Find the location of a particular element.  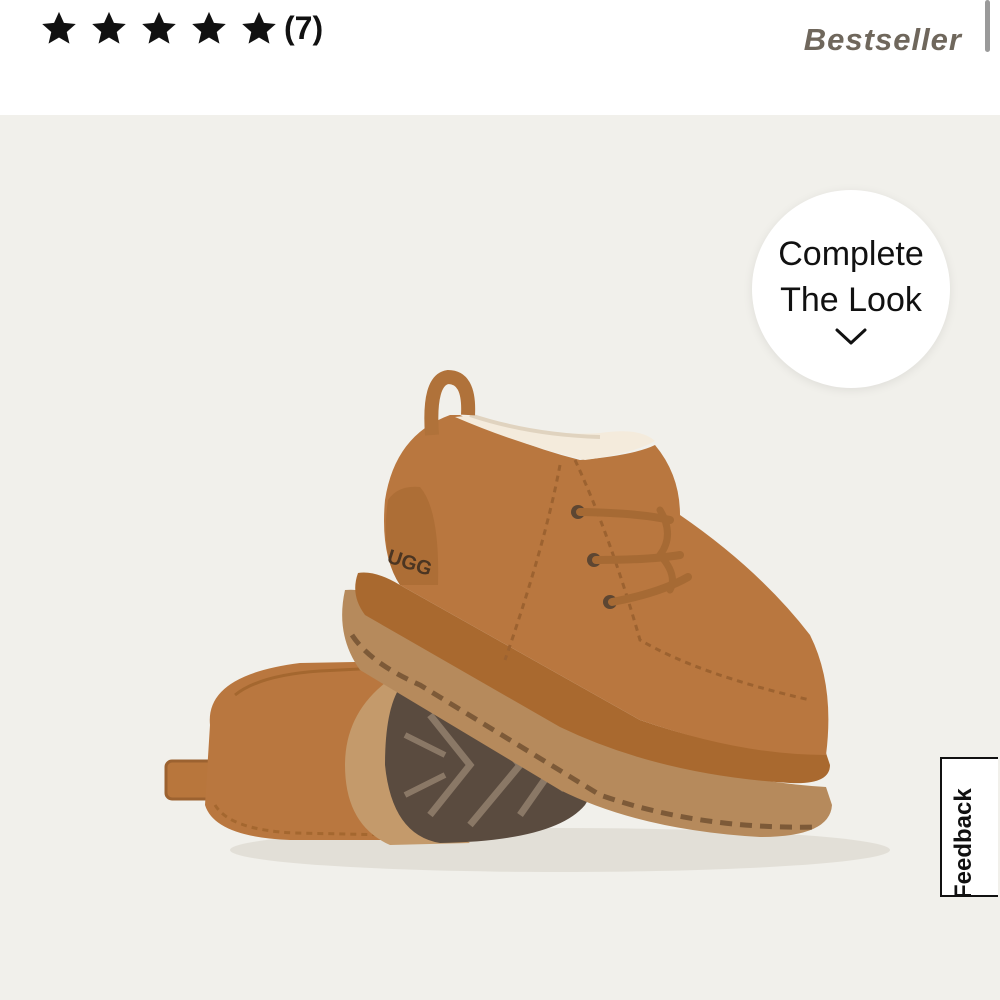

product-header: (7) Bestseller is located at coordinates (500, 57).